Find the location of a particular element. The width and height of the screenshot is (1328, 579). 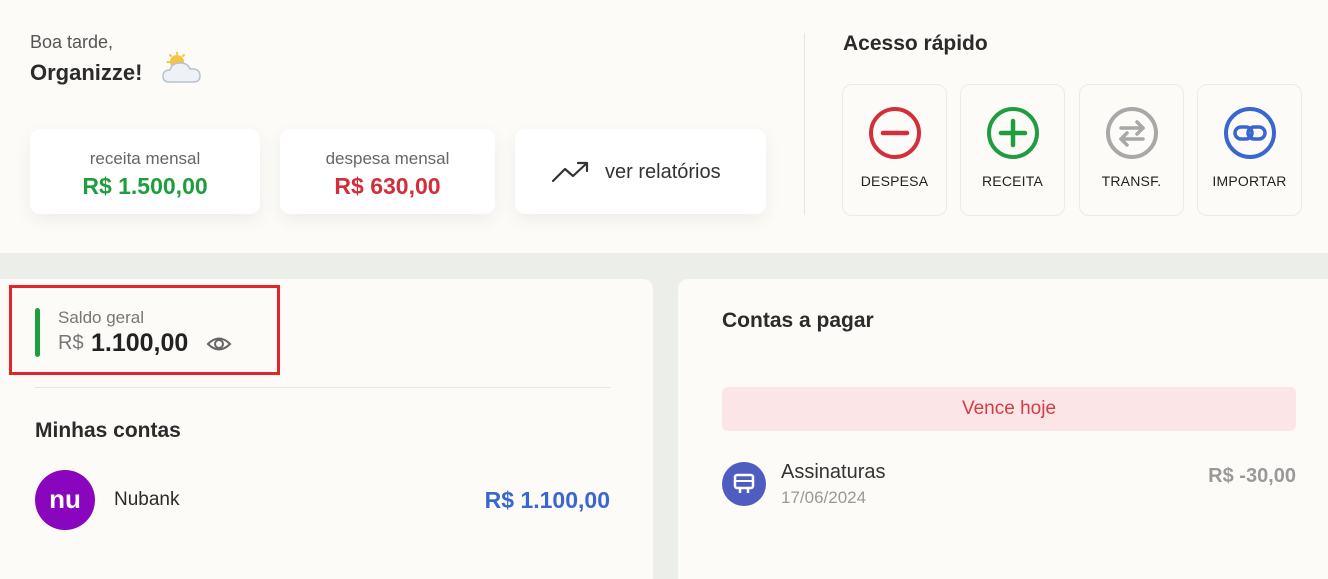

quick-despesa-label: DESPESA is located at coordinates (894, 181).